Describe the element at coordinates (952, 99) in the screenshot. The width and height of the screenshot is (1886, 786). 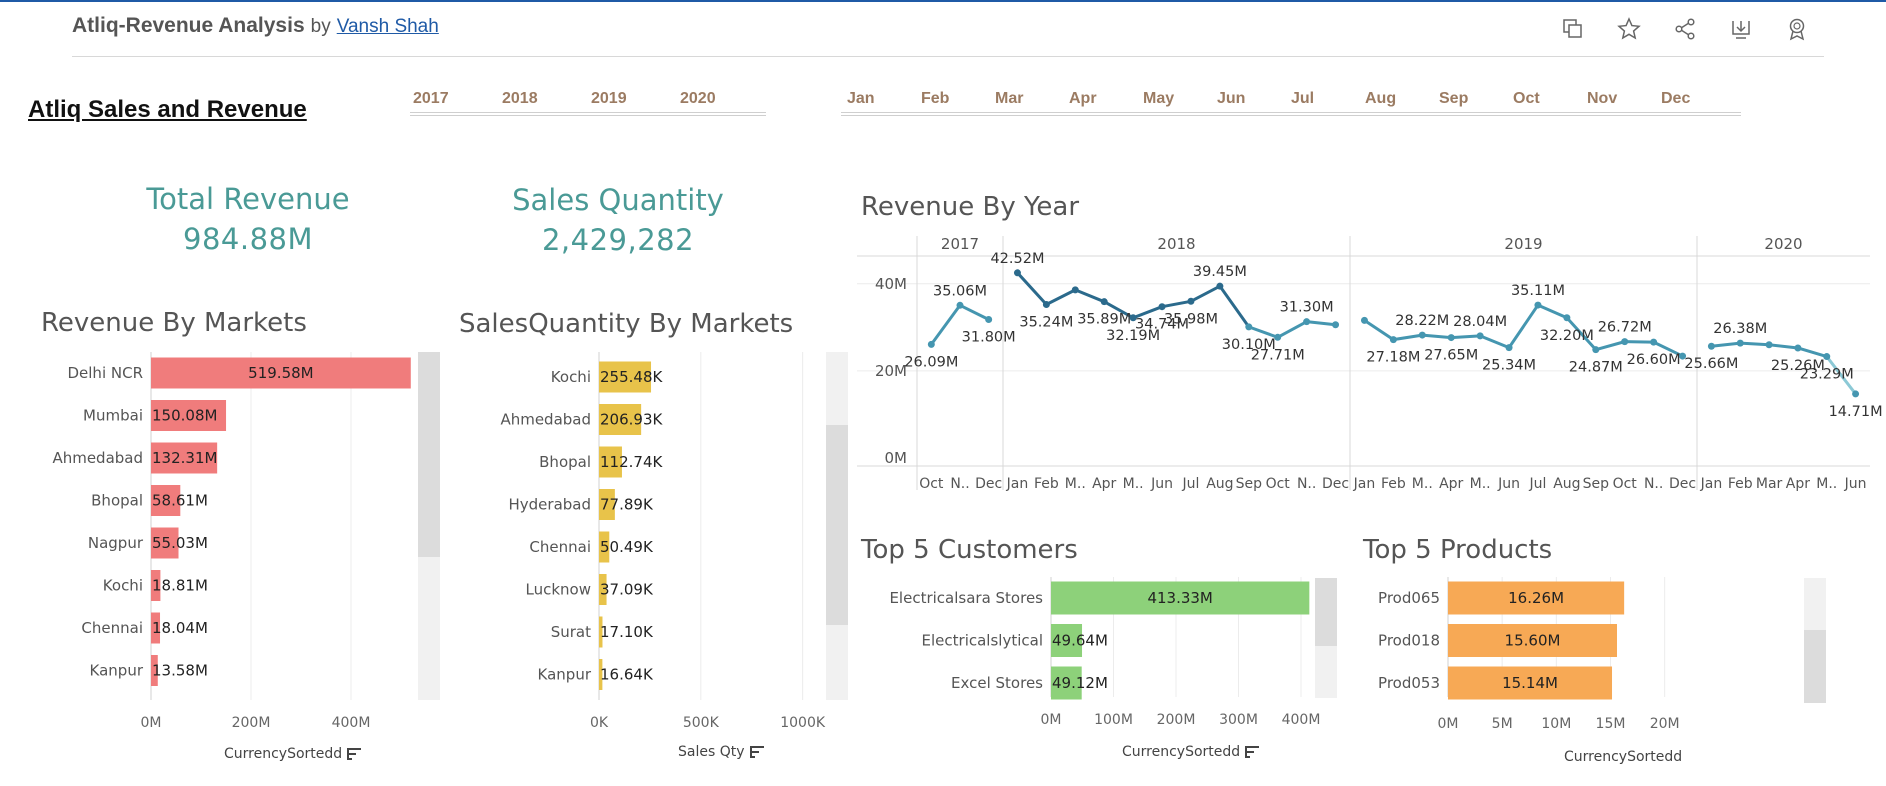
I see `month-filter-item: Feb` at that location.